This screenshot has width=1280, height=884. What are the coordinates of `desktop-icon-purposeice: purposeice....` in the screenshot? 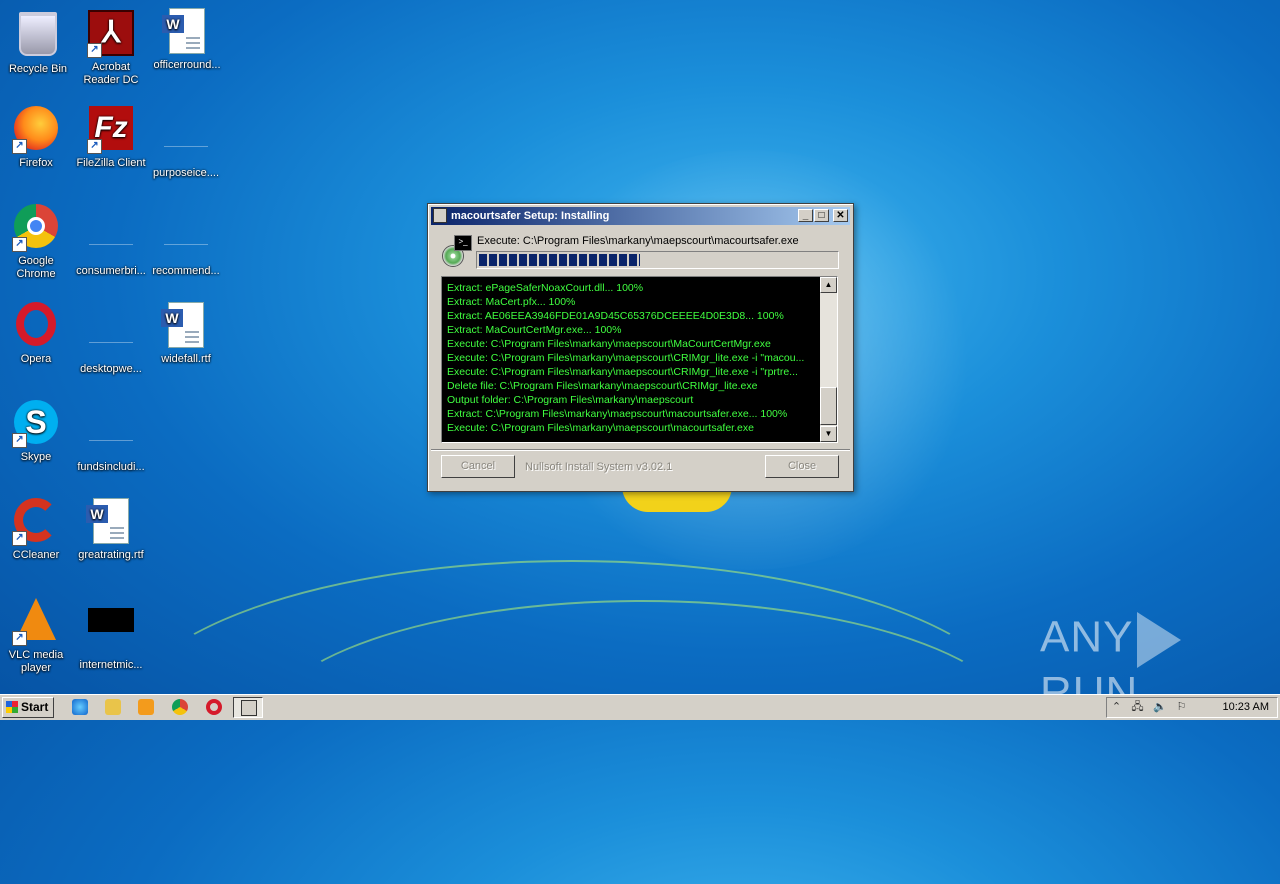 It's located at (186, 143).